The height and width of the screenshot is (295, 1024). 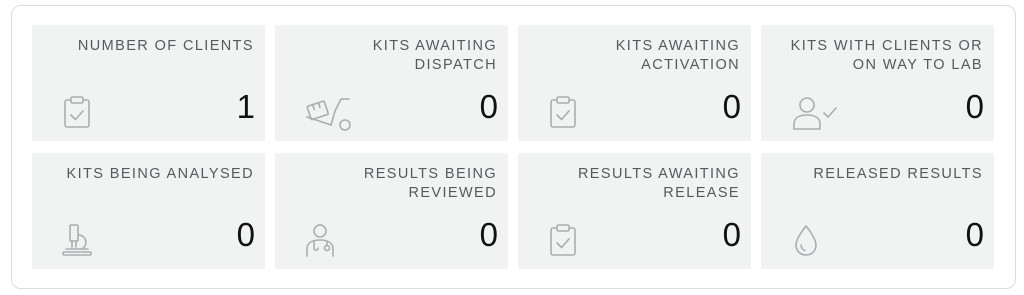 I want to click on stat-card-label: RESULTS BEING REVIEWED, so click(x=430, y=183).